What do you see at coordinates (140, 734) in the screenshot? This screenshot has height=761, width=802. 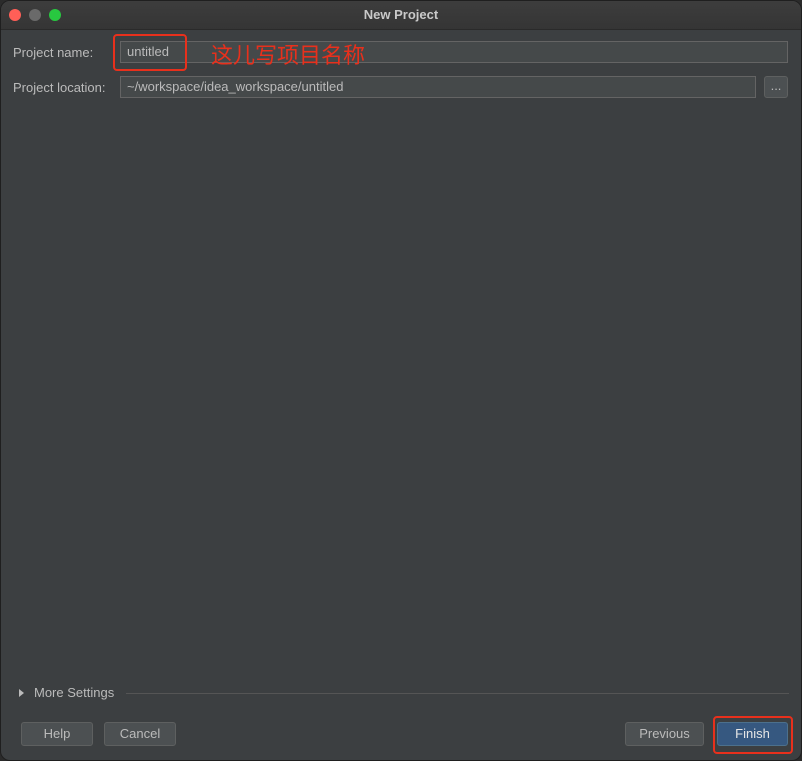 I see `cancel-button: Cancel` at bounding box center [140, 734].